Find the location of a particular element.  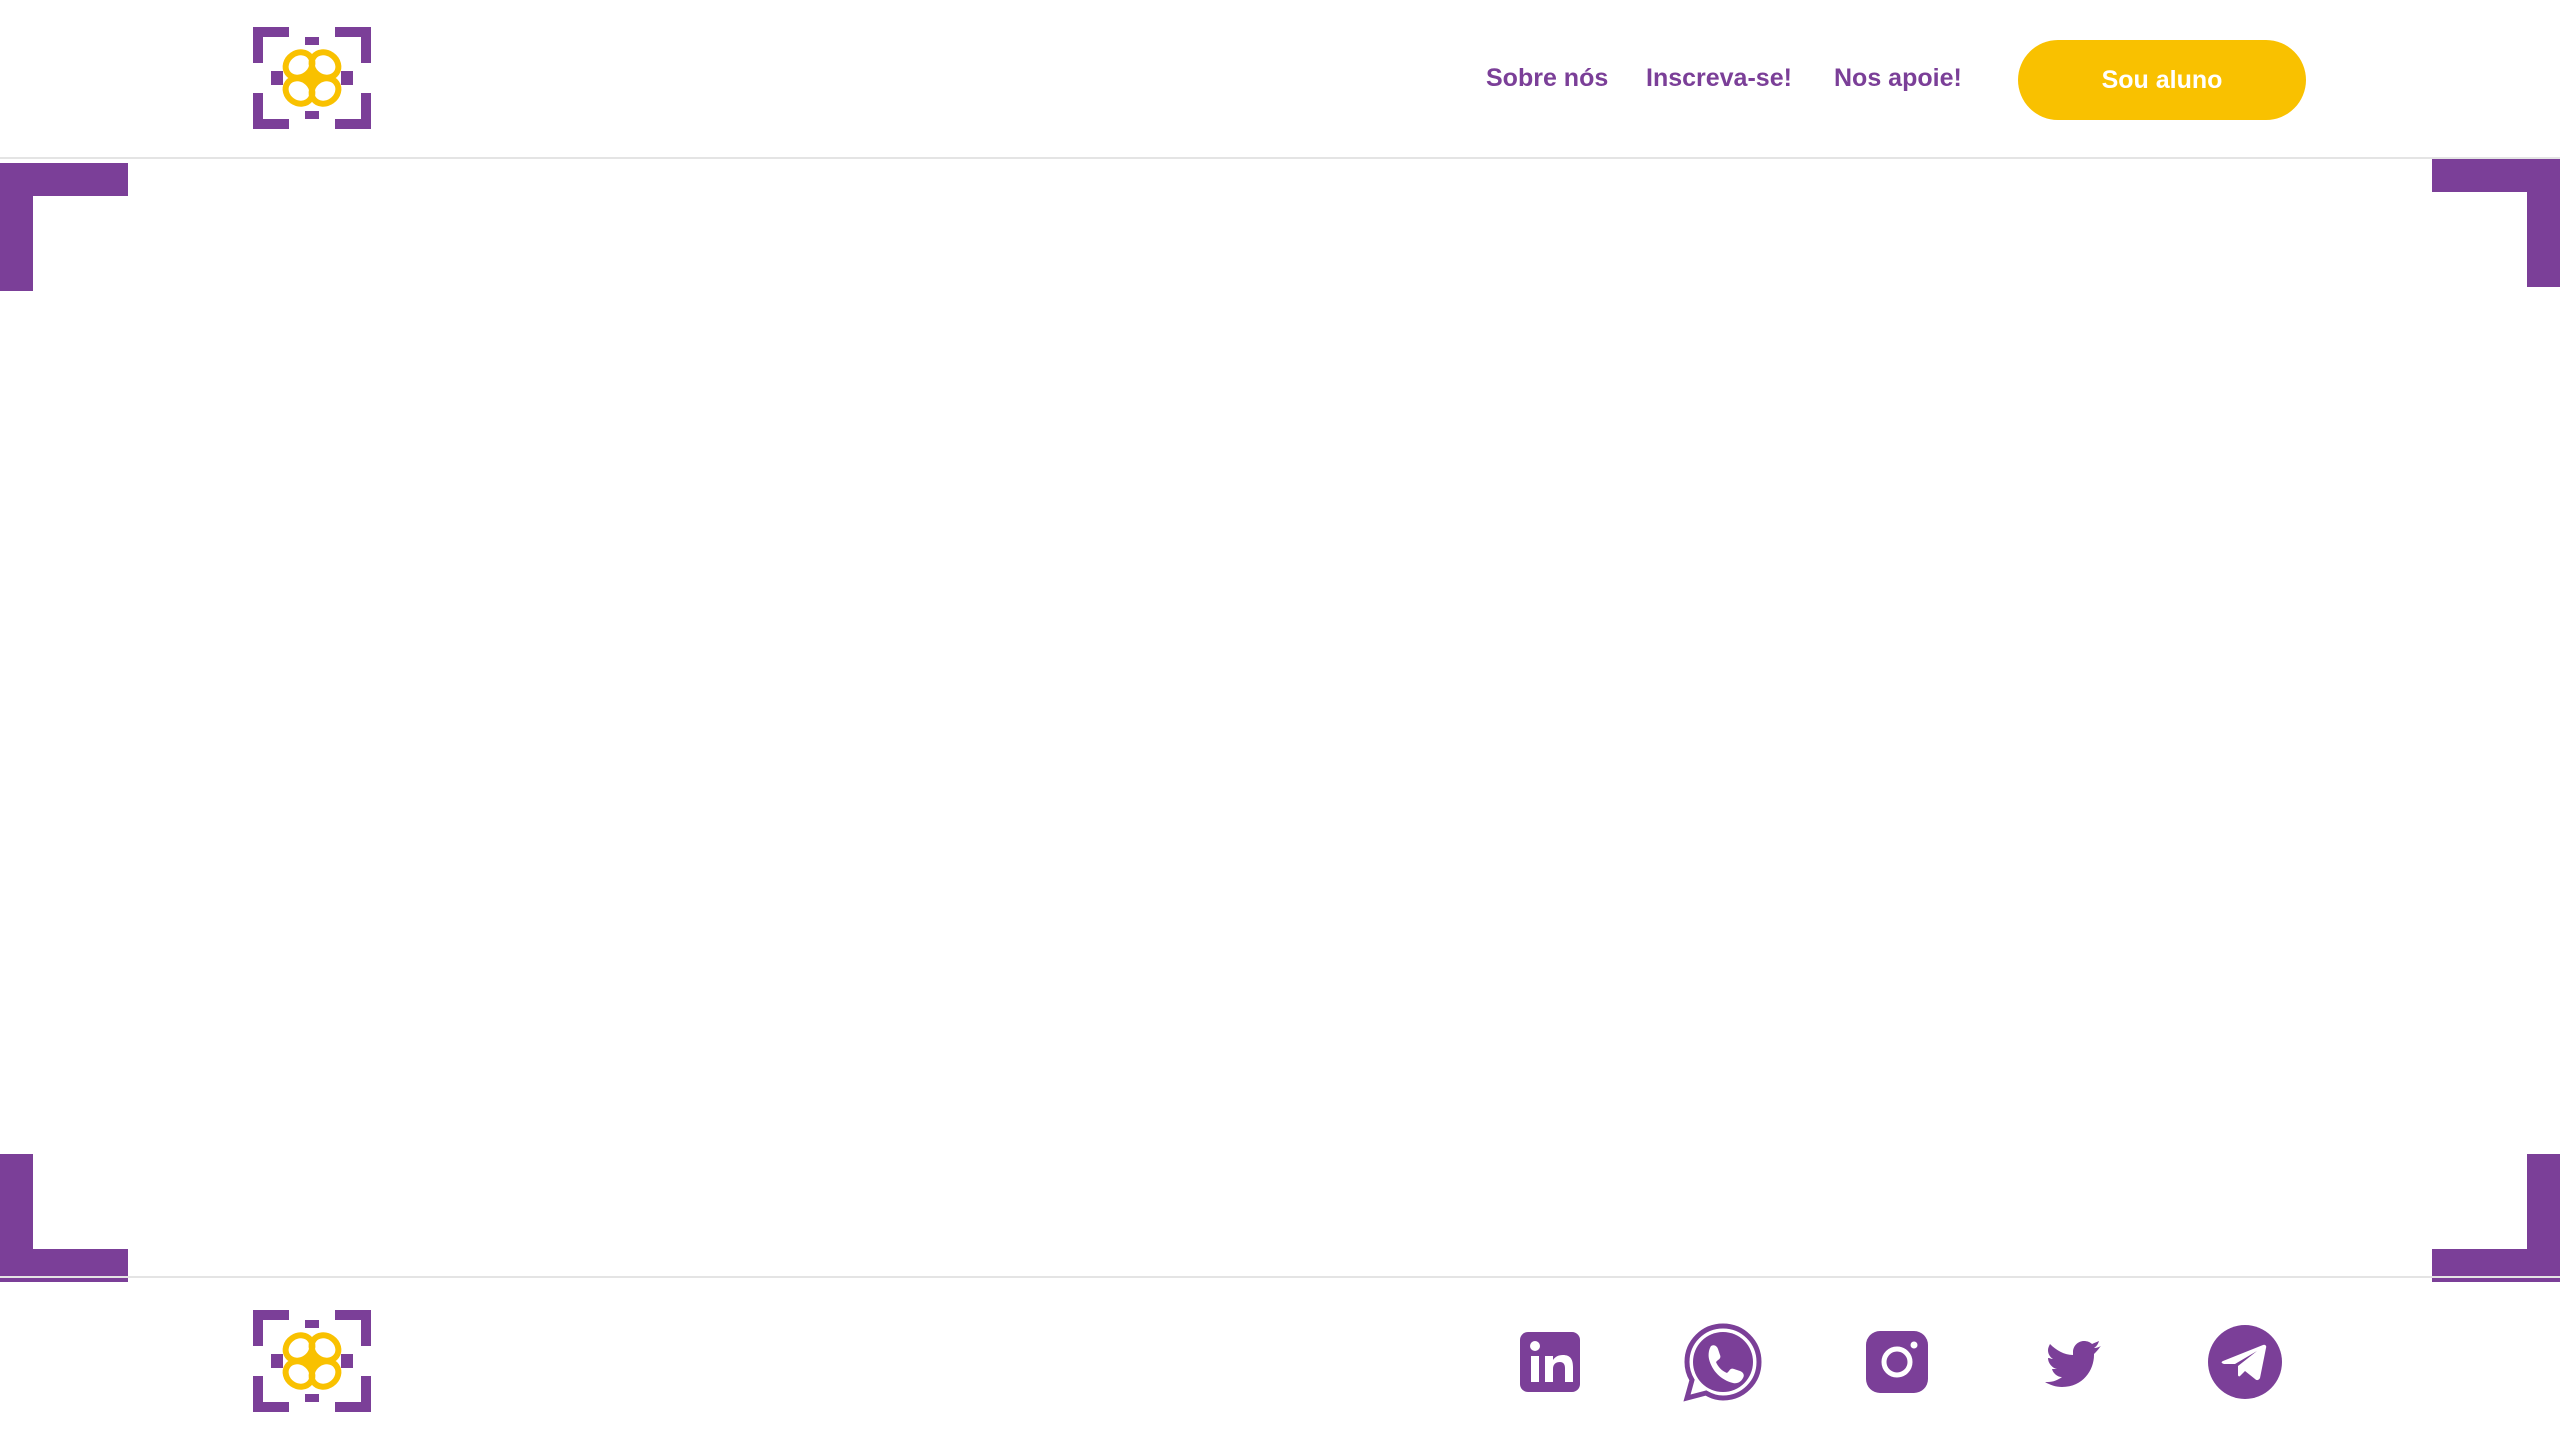

footer-logo is located at coordinates (312, 1361).